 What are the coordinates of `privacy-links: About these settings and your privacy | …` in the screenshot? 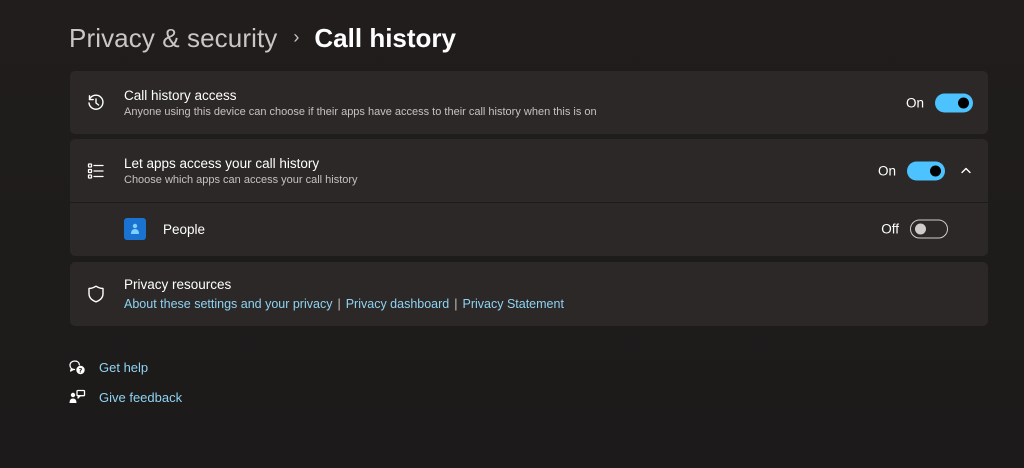 It's located at (344, 304).